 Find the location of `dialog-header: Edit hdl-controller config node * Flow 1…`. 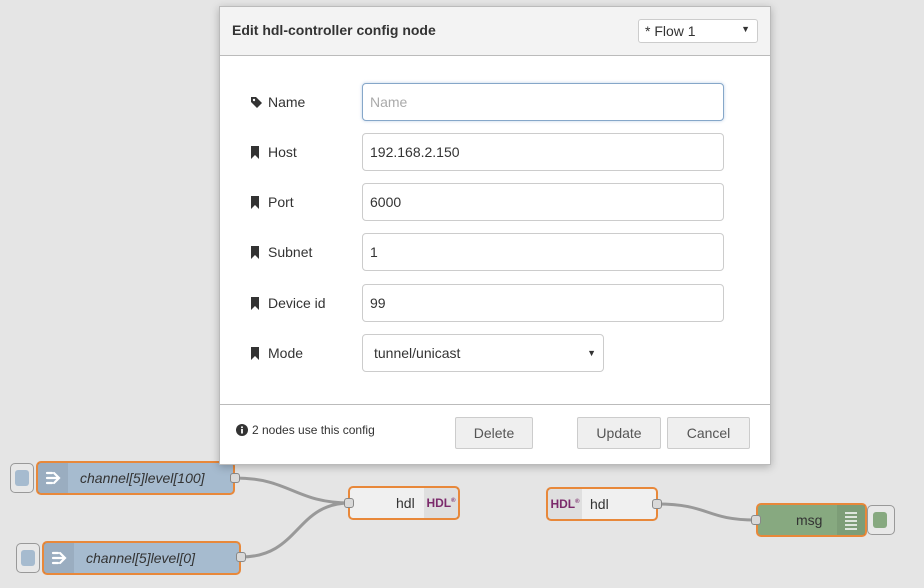

dialog-header: Edit hdl-controller config node * Flow 1… is located at coordinates (495, 31).